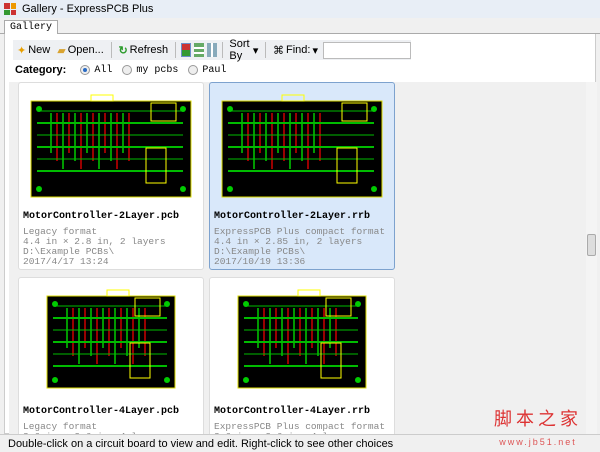 This screenshot has height=452, width=600. What do you see at coordinates (61, 50) in the screenshot?
I see `folder-icon: ▰` at bounding box center [61, 50].